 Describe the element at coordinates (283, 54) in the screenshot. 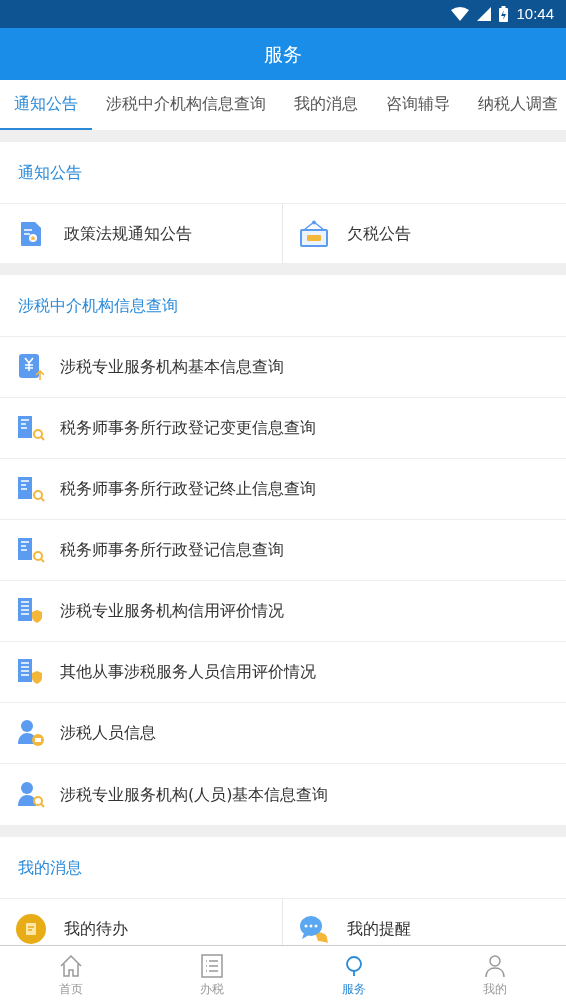

I see `header-title: 服务` at that location.